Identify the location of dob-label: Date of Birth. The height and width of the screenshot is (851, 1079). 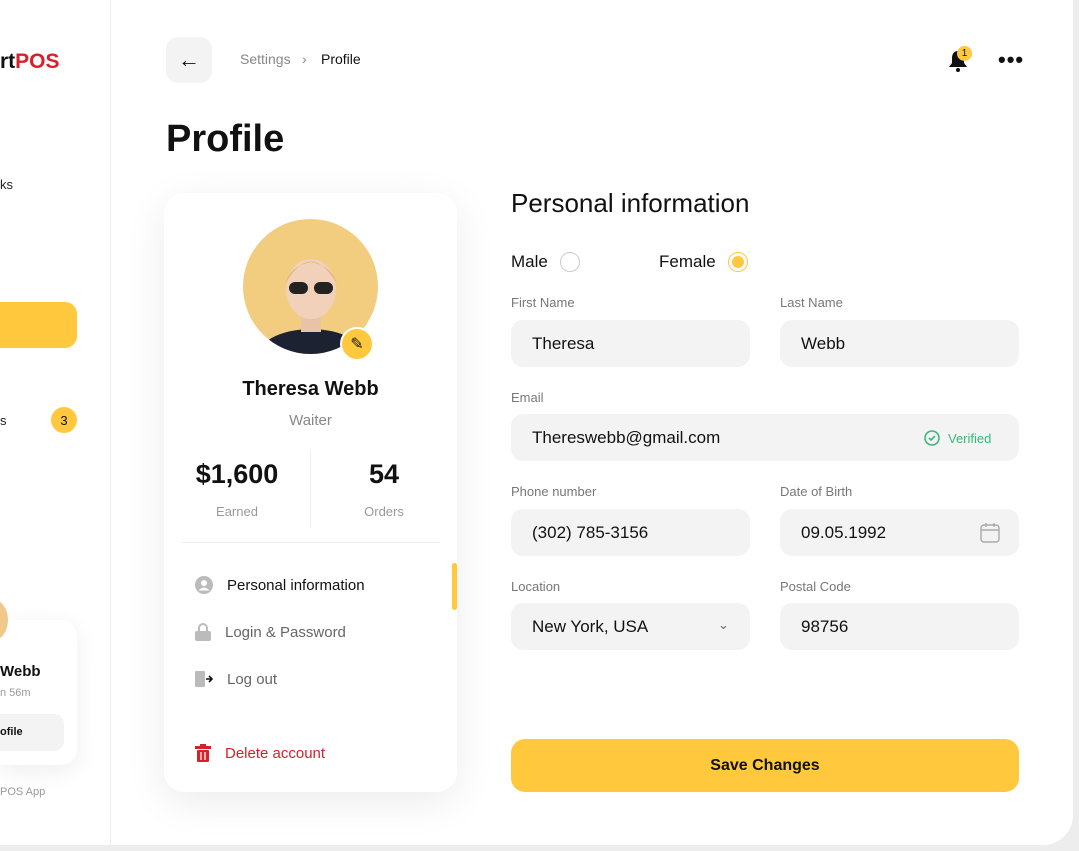
(816, 491).